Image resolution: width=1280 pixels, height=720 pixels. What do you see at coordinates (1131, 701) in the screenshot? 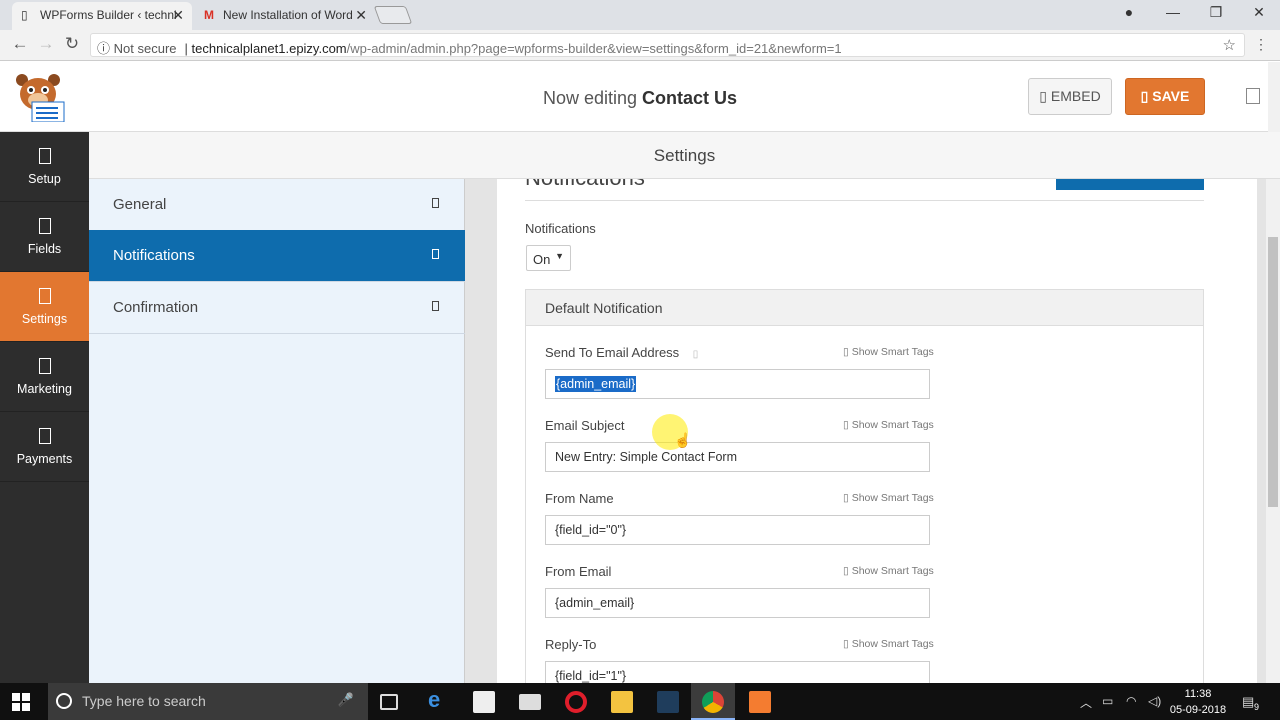
I see `wifi-icon: ◠` at bounding box center [1131, 701].